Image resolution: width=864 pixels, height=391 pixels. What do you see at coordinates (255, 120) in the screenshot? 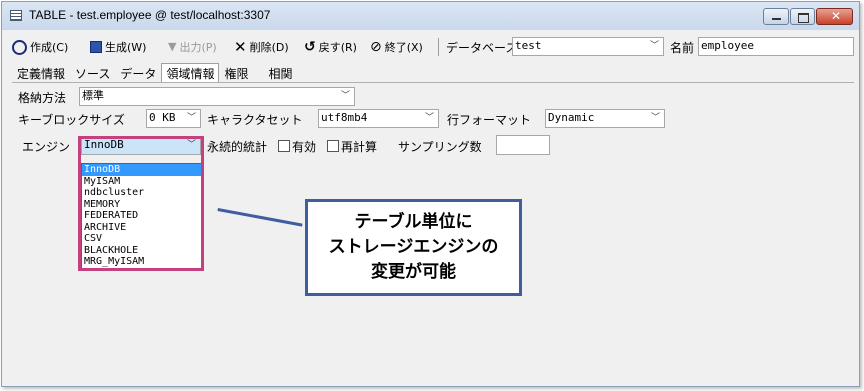
I see `charset-label: キャラクタセット` at bounding box center [255, 120].